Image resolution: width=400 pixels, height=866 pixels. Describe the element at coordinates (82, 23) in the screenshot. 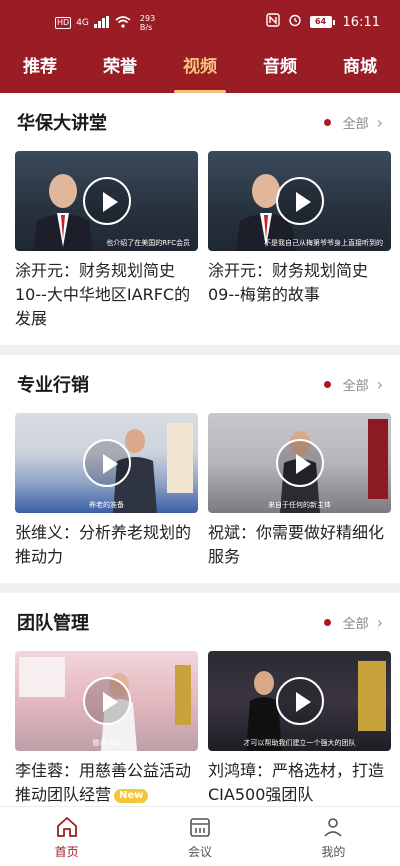

I see `network-type: 4G` at that location.